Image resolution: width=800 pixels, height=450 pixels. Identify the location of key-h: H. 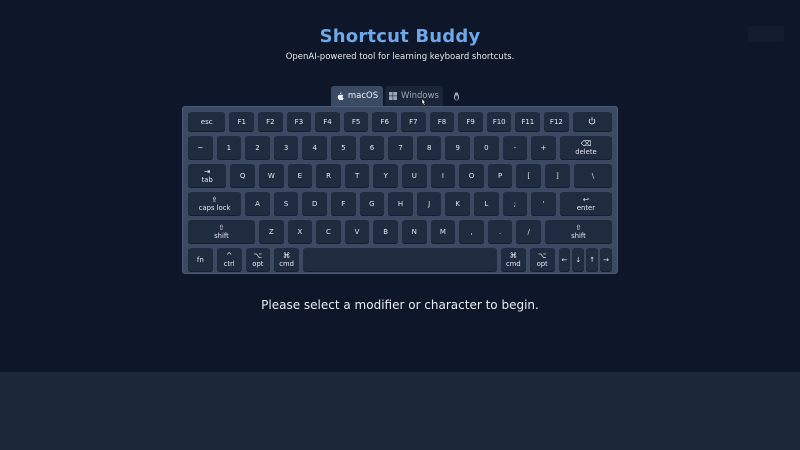
(400, 204).